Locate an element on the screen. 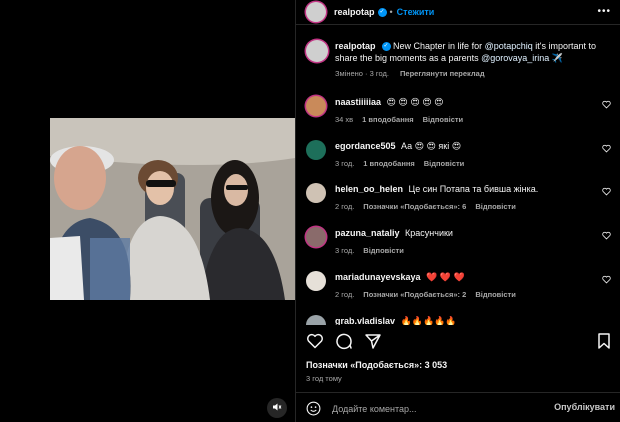  verified-badge-icon: ✓ is located at coordinates (382, 12).